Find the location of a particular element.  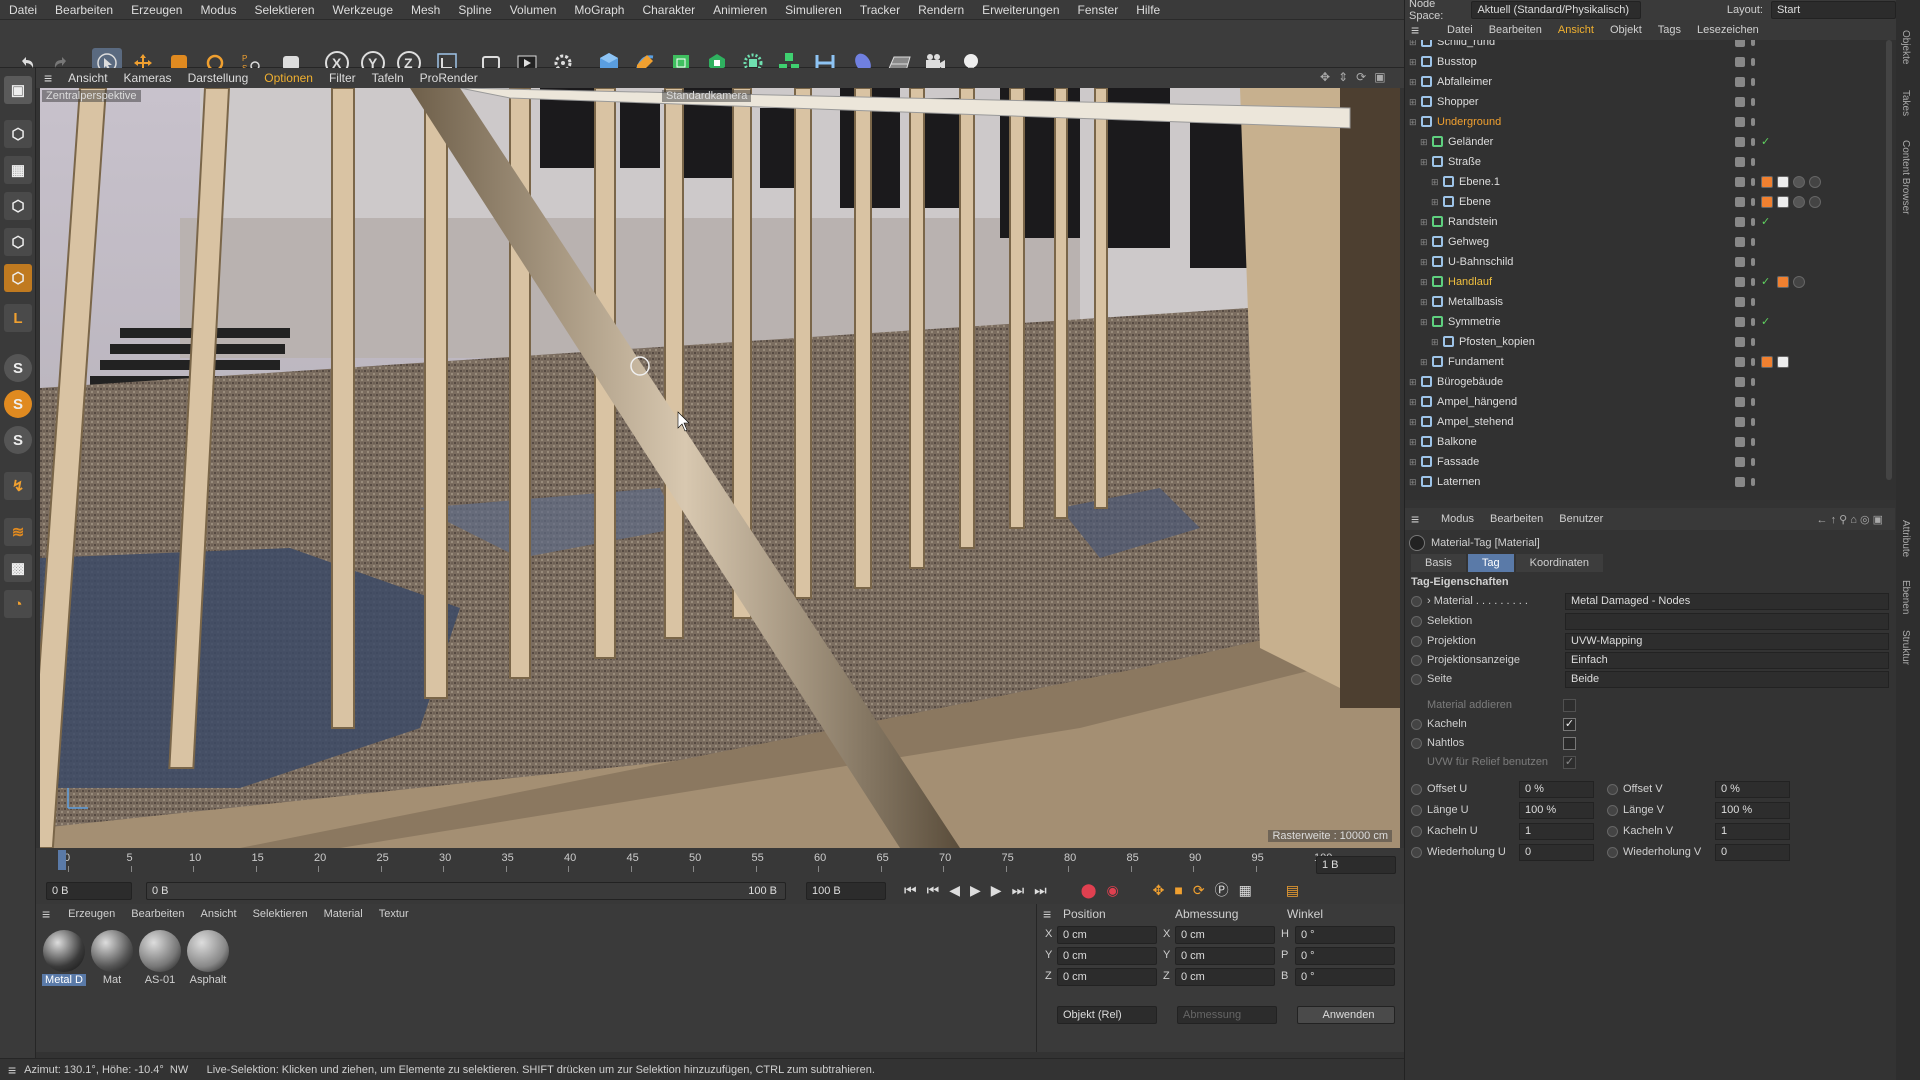

viewport-menu-item: ProRender is located at coordinates (449, 78).